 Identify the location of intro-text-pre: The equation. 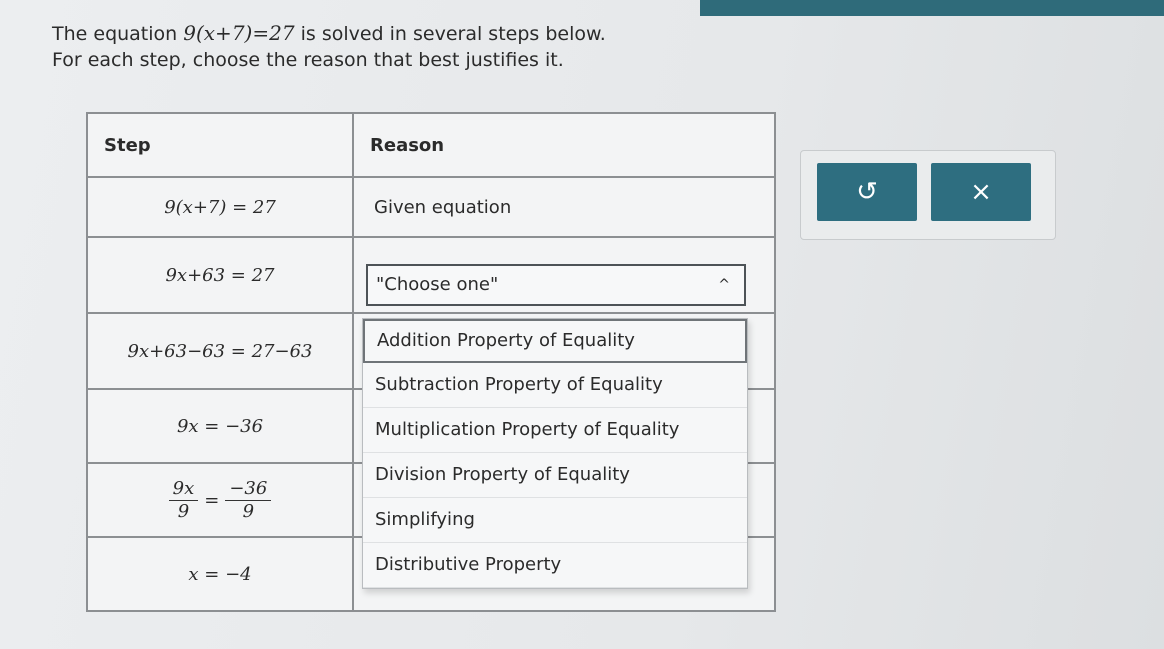
(118, 34).